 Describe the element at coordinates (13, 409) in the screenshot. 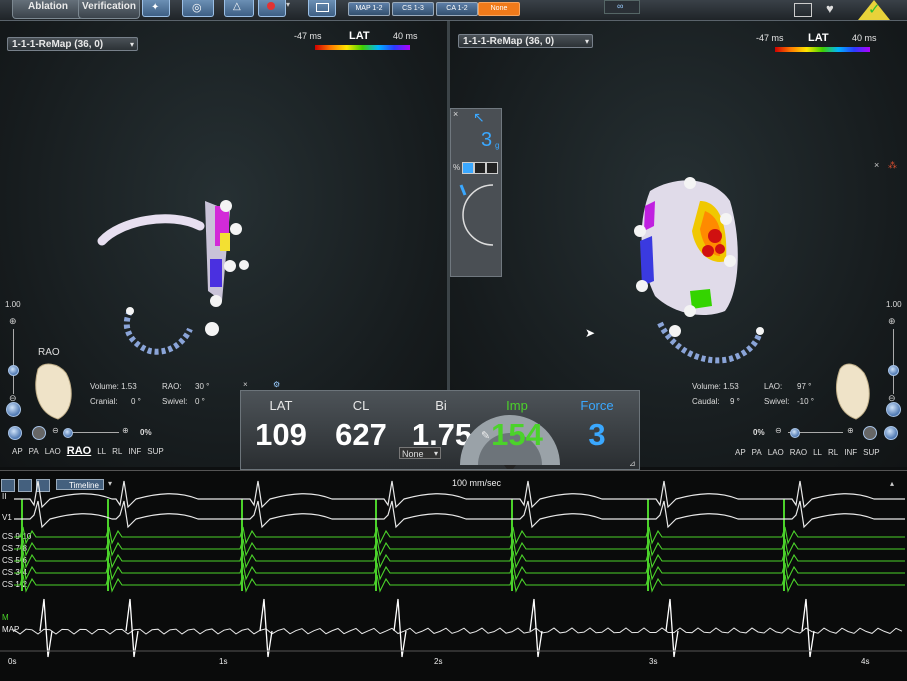

I see `left-reset-view-button` at that location.